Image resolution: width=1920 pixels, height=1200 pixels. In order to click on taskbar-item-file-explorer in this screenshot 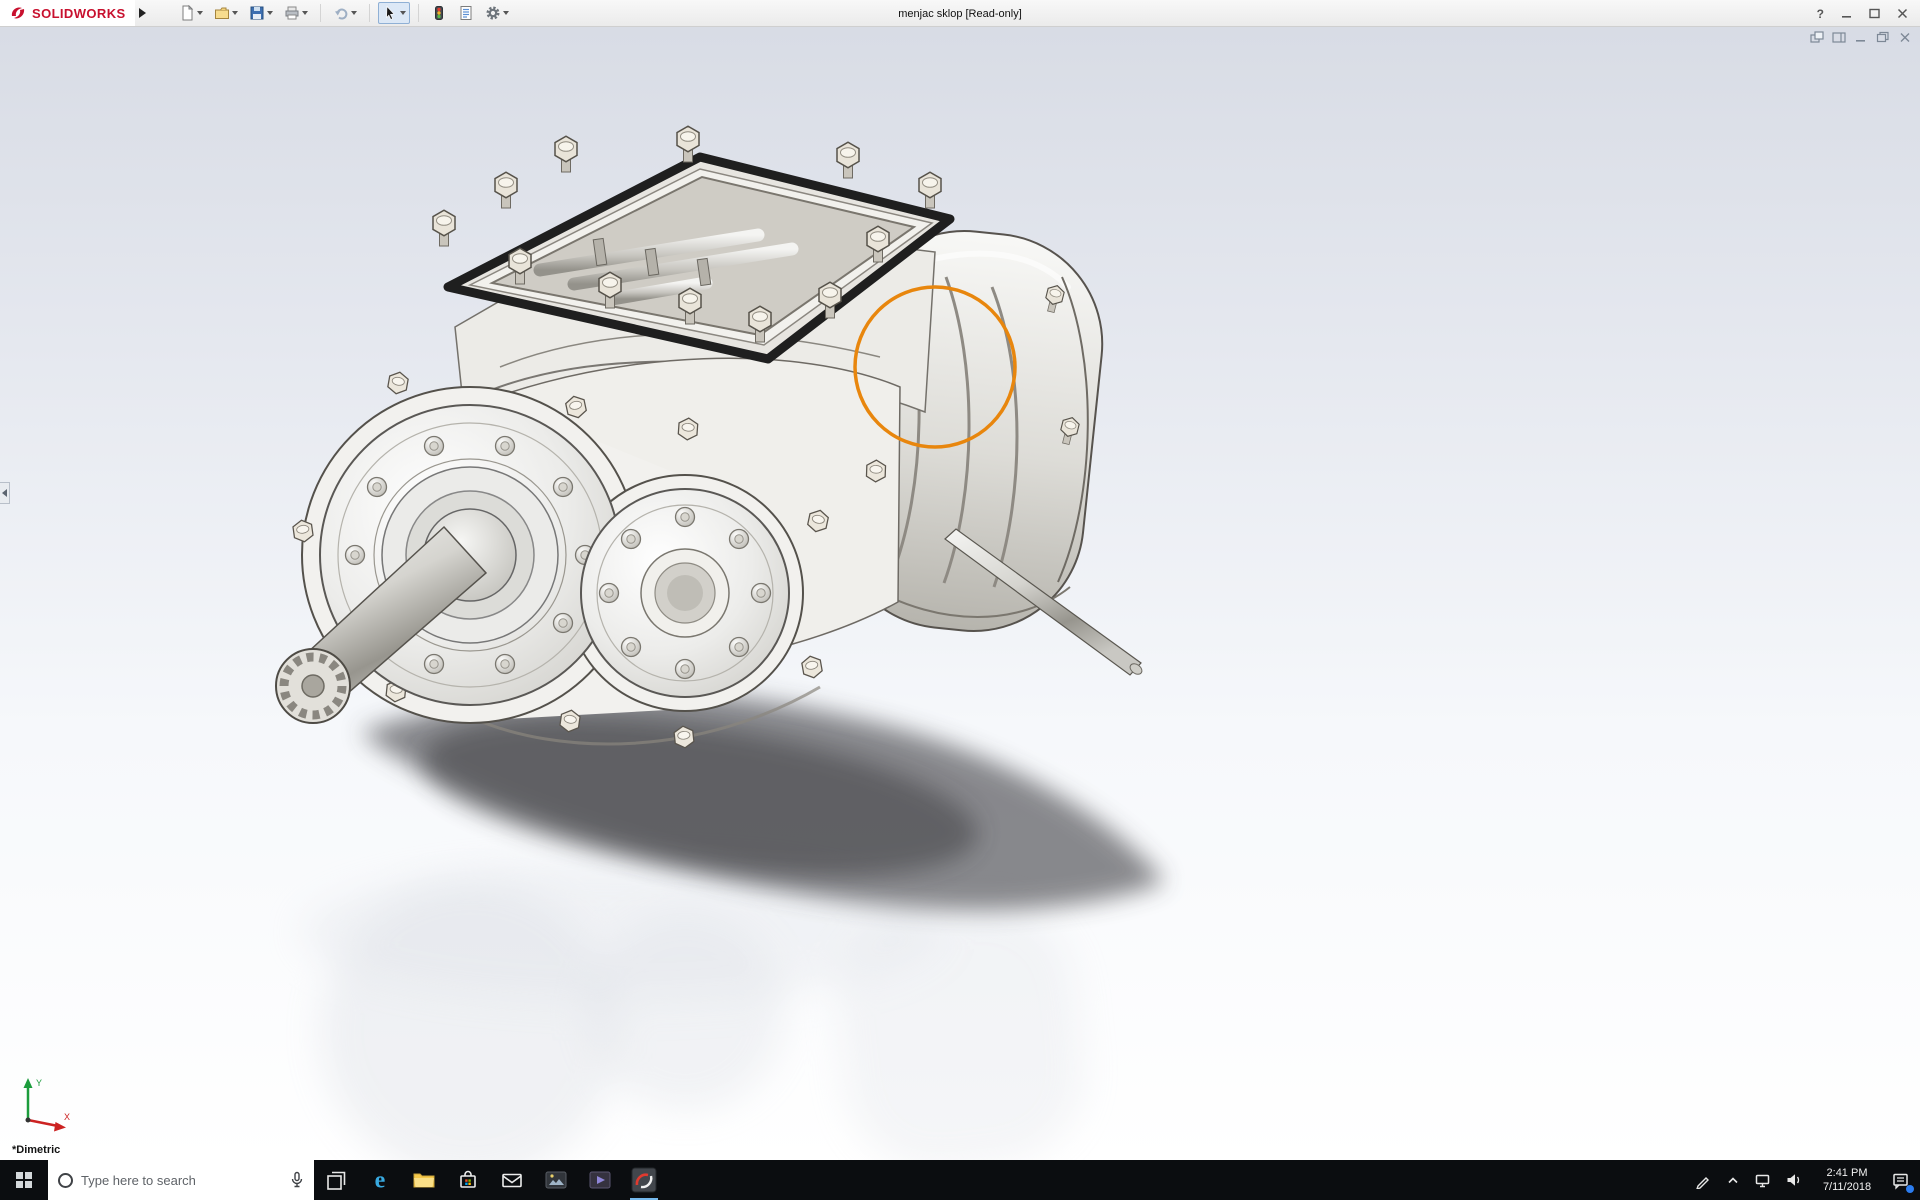, I will do `click(424, 1180)`.